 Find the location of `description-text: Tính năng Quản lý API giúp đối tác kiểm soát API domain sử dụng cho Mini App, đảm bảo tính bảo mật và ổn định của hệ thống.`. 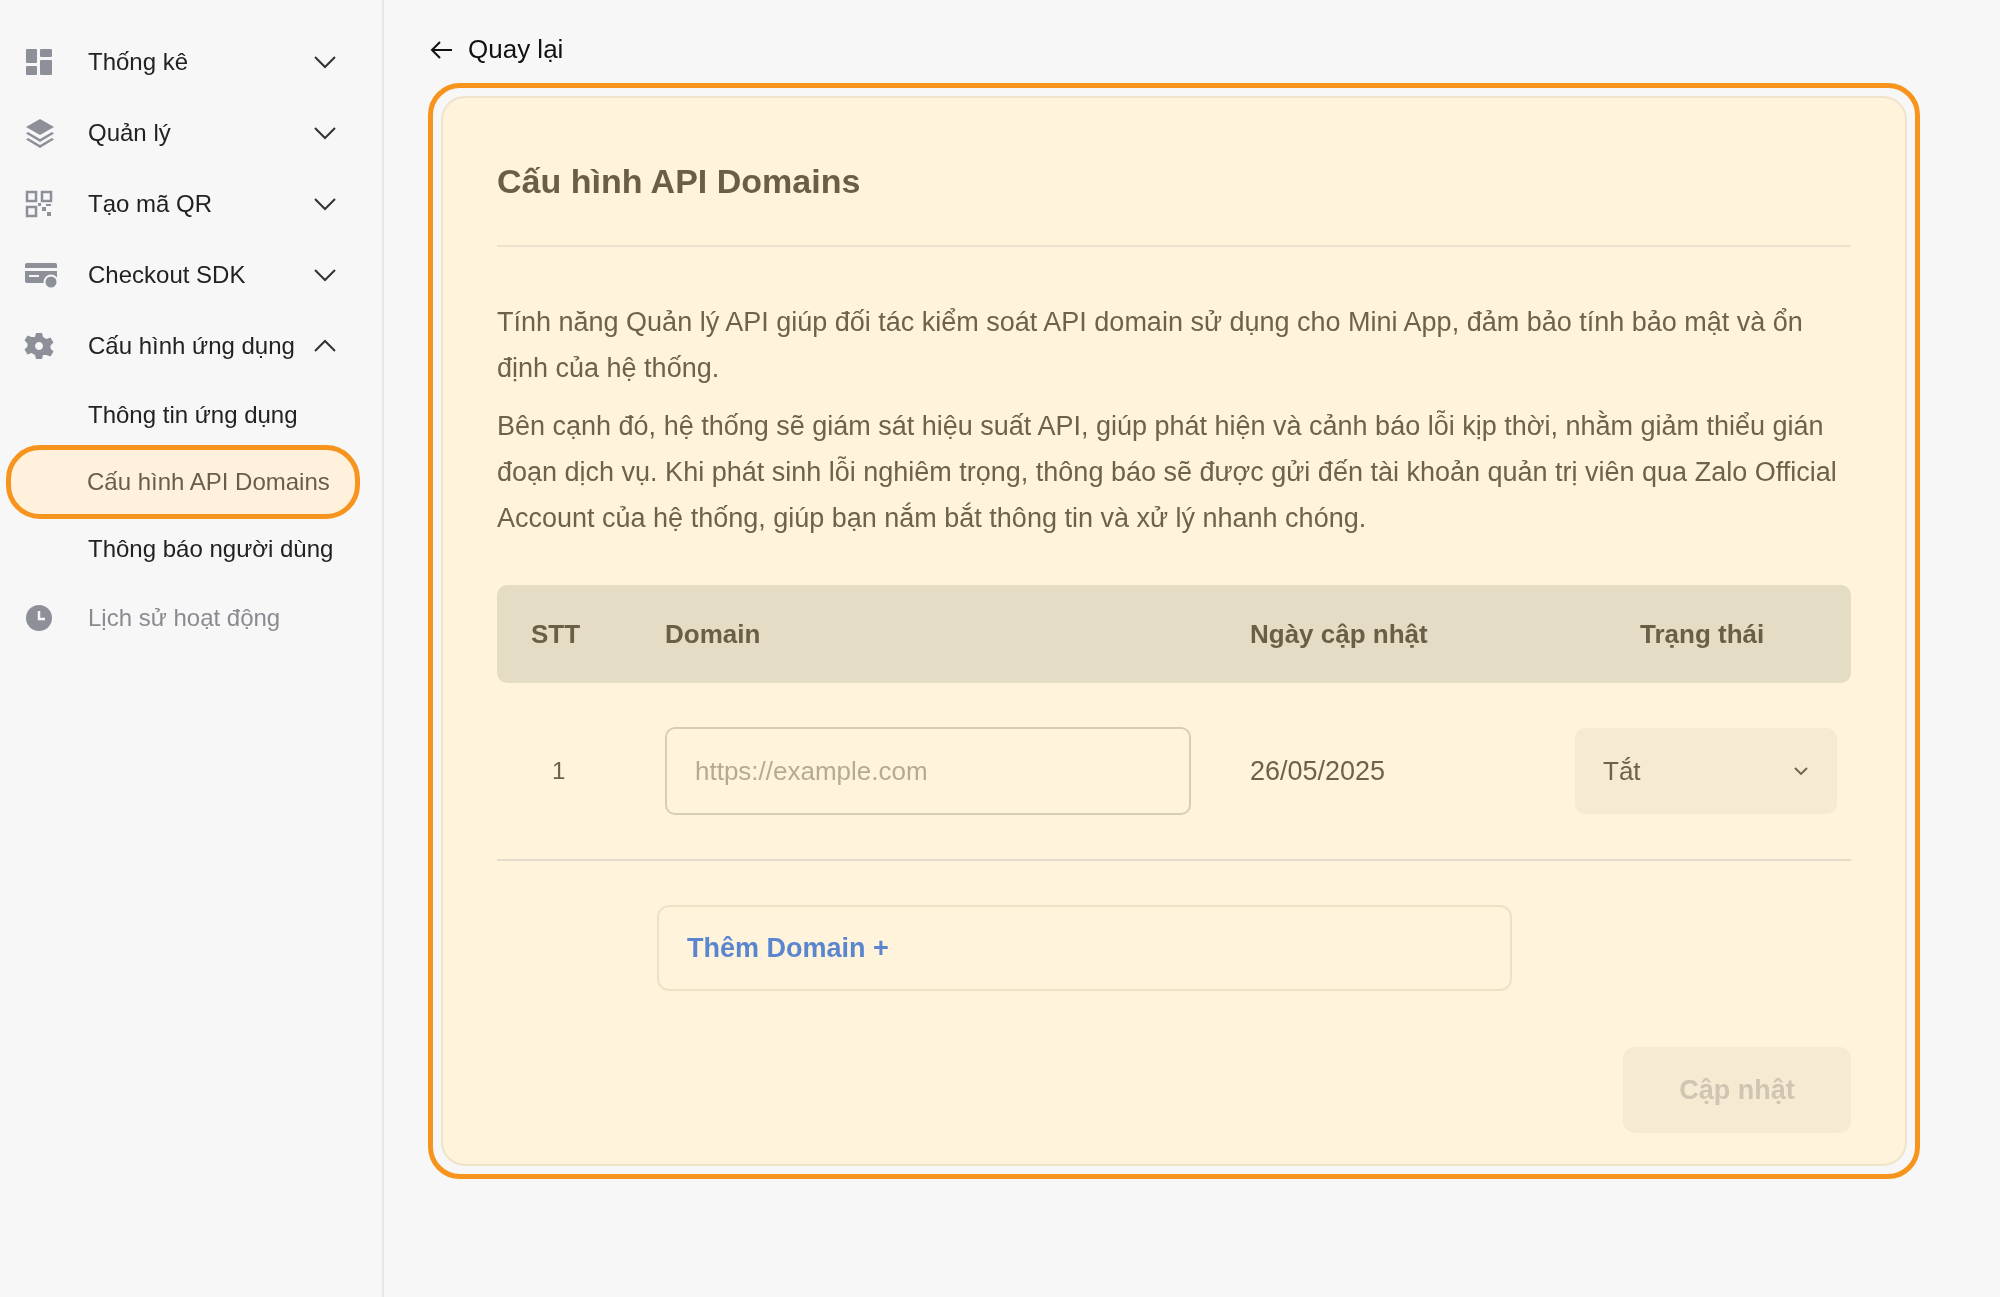

description-text: Tính năng Quản lý API giúp đối tác kiểm soát API domain sử dụng cho Mini App, đảm bảo tính bảo mật và ổn định của hệ thống. is located at coordinates (1150, 345).